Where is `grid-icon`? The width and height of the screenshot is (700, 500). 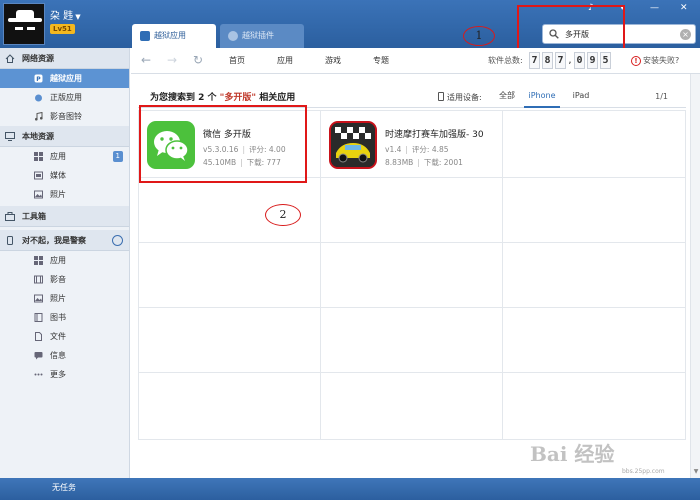 grid-icon is located at coordinates (38, 260).